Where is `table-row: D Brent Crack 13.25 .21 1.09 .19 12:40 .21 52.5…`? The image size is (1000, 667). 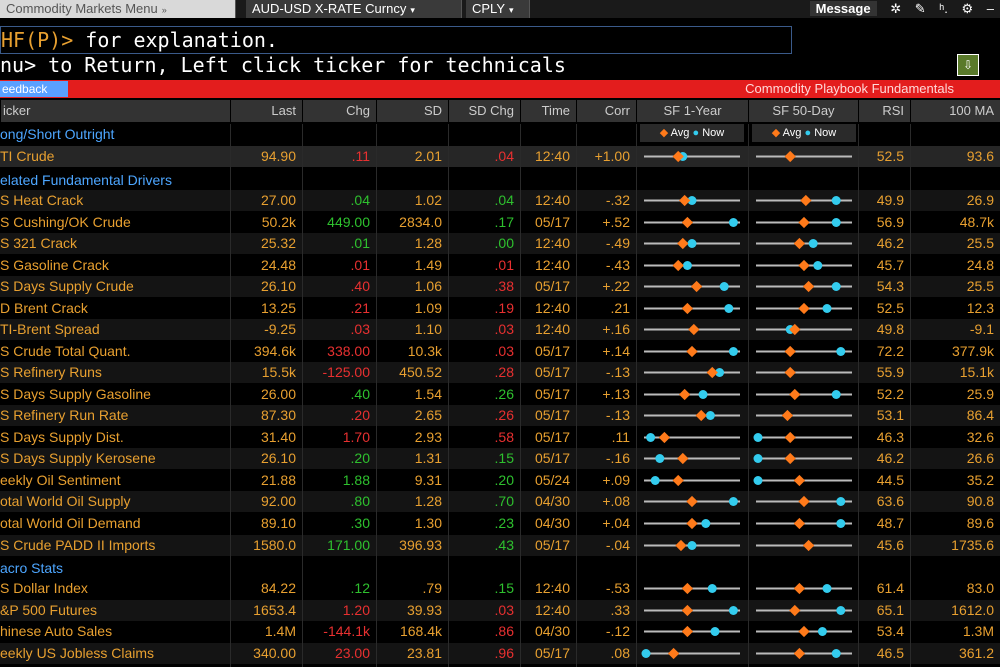 table-row: D Brent Crack 13.25 .21 1.09 .19 12:40 .21 52.5… is located at coordinates (500, 308).